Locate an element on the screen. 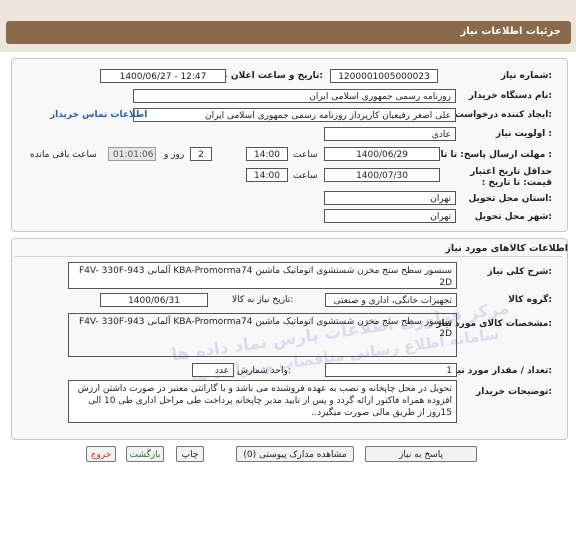 The height and width of the screenshot is (557, 576). announce-field: 1400/06/27 - 12:47 is located at coordinates (163, 76).